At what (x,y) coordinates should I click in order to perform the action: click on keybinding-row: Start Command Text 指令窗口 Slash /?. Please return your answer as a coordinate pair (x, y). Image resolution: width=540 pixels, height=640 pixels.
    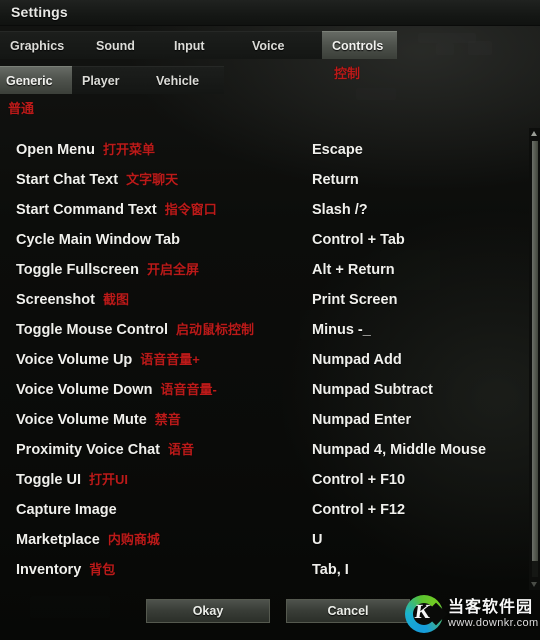
    Looking at the image, I should click on (264, 210).